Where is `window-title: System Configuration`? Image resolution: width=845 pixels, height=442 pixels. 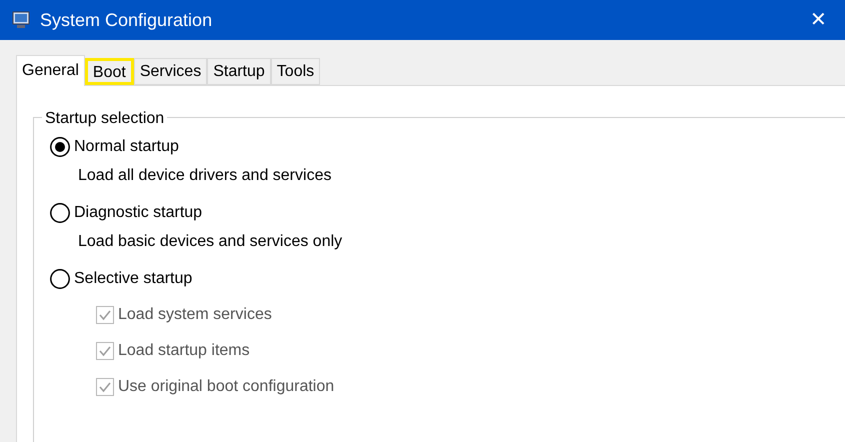
window-title: System Configuration is located at coordinates (126, 20).